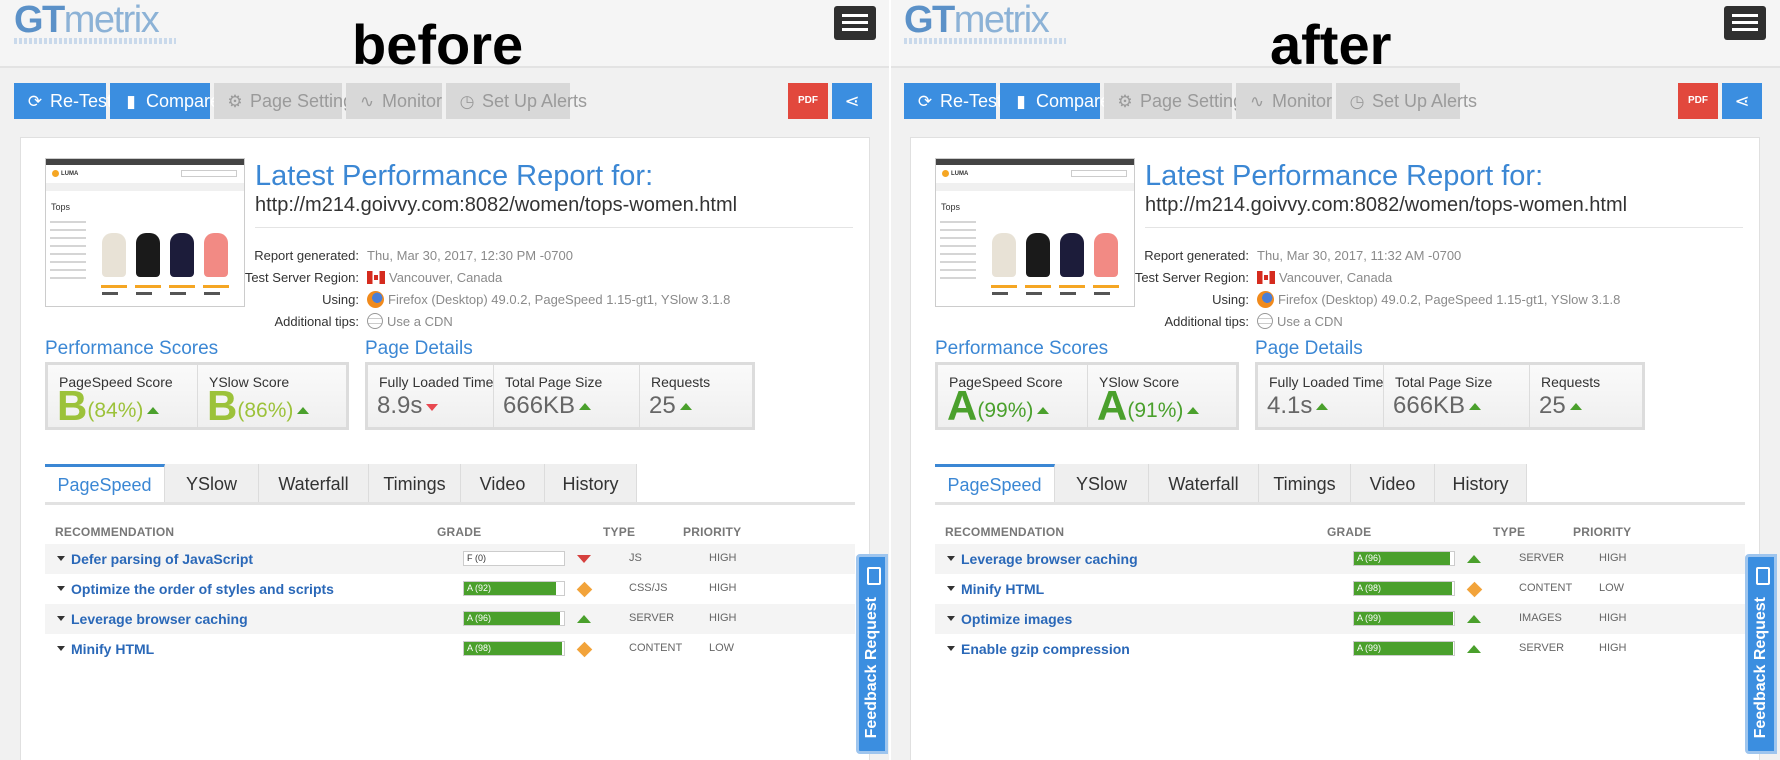  I want to click on column-header-type: TYPE, so click(1509, 532).